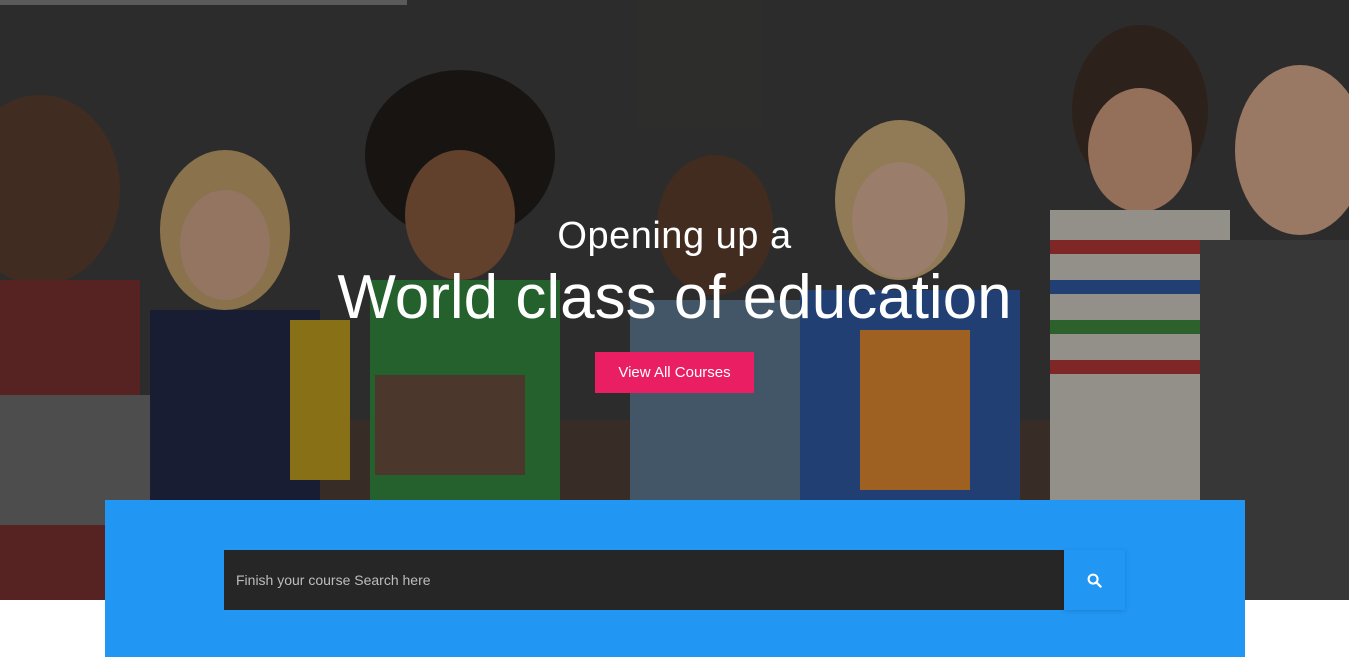 Image resolution: width=1349 pixels, height=657 pixels. What do you see at coordinates (674, 297) in the screenshot?
I see `hero-title: World class of education` at bounding box center [674, 297].